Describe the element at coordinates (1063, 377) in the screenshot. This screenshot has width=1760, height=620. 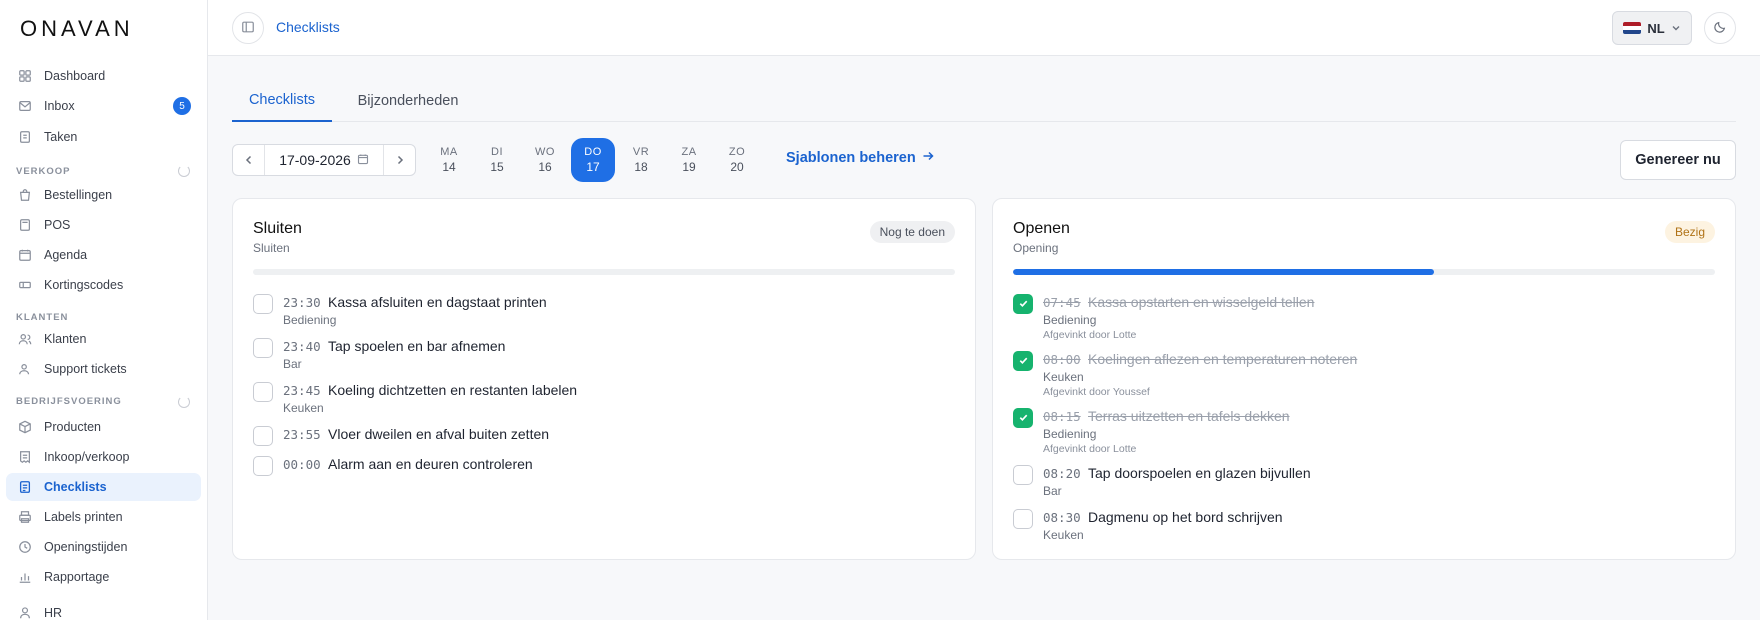
I see `task-category: Keuken` at that location.